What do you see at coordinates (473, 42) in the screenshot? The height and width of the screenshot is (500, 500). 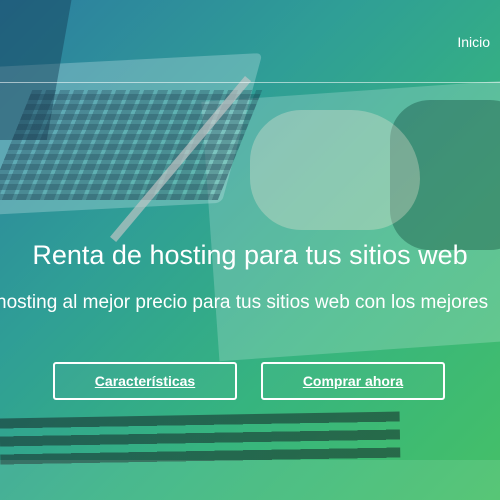 I see `nav-link-inicio: Inicio` at bounding box center [473, 42].